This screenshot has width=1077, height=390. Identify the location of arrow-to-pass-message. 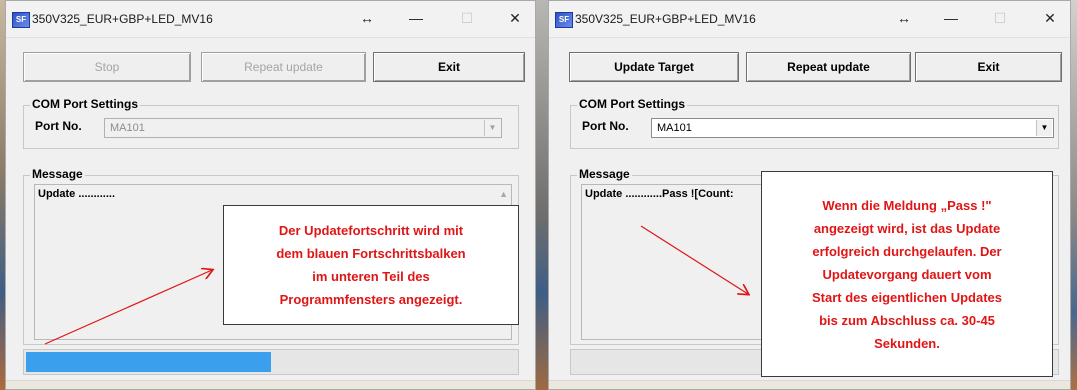
(694, 259).